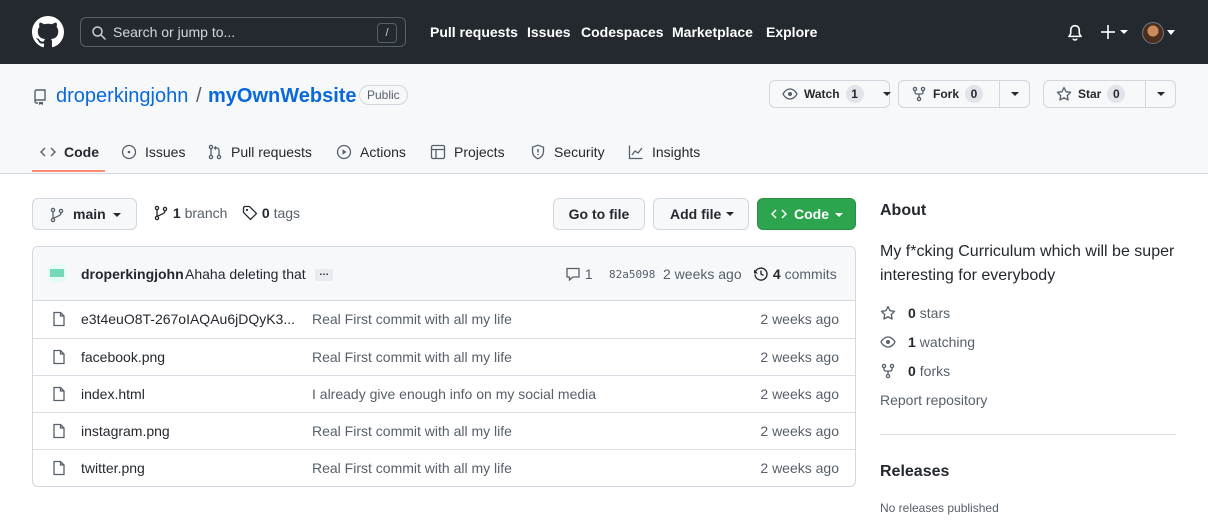 The height and width of the screenshot is (522, 1208). What do you see at coordinates (271, 152) in the screenshot?
I see `tab-pull-requests-label: Pull requests` at bounding box center [271, 152].